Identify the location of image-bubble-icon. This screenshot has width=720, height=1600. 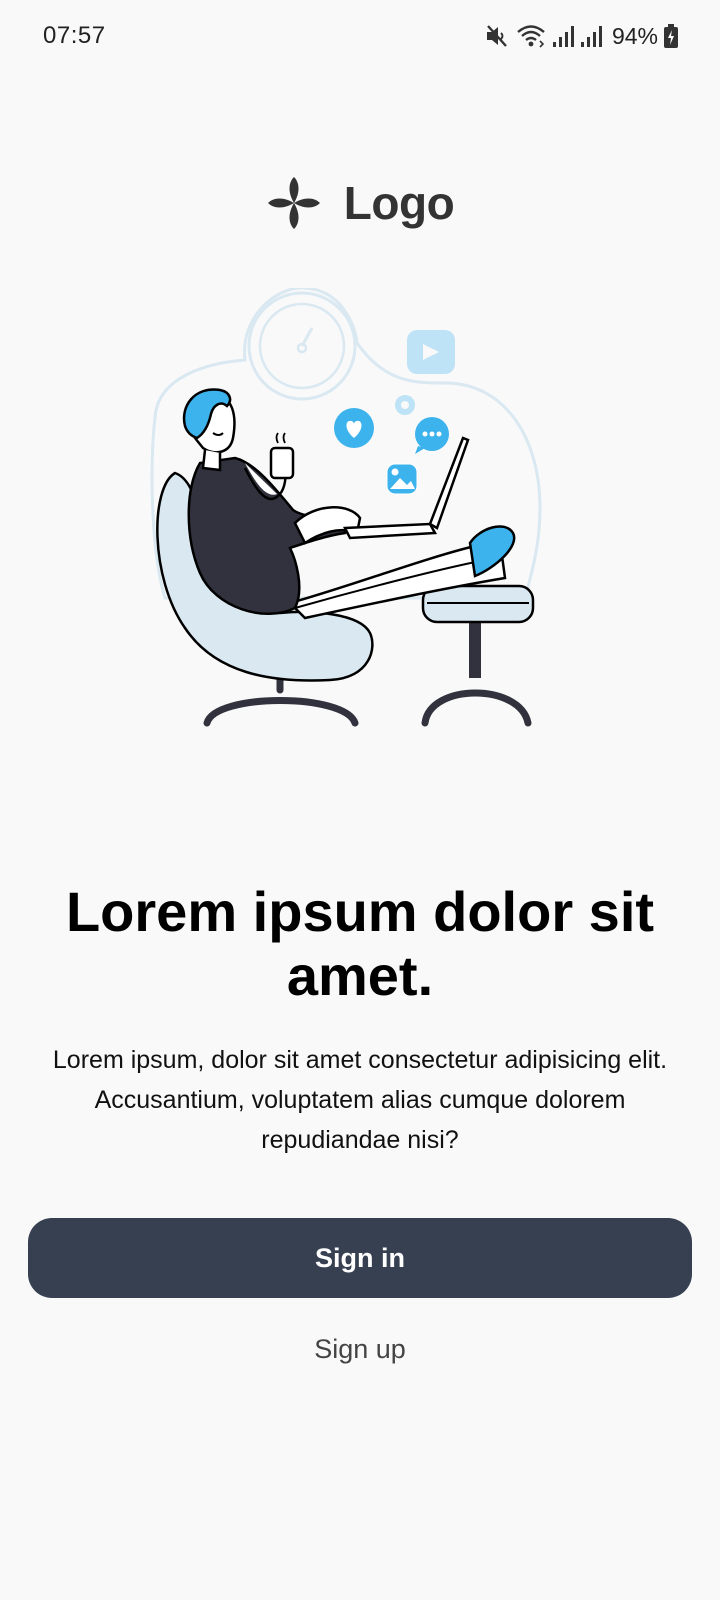
(402, 479).